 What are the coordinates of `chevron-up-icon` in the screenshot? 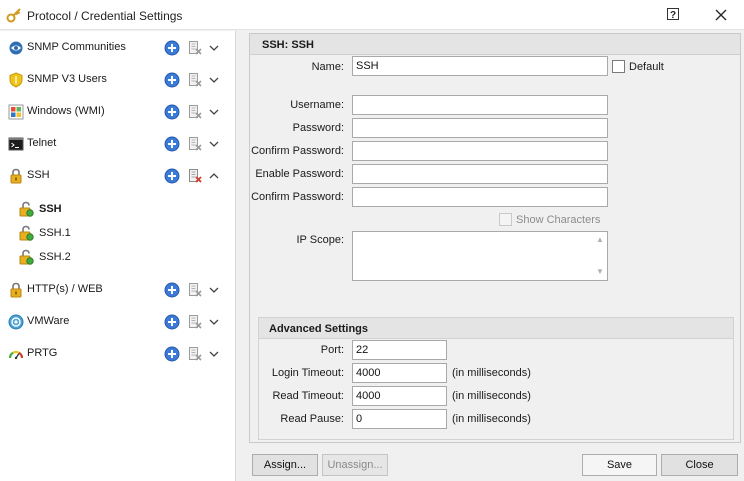 It's located at (214, 176).